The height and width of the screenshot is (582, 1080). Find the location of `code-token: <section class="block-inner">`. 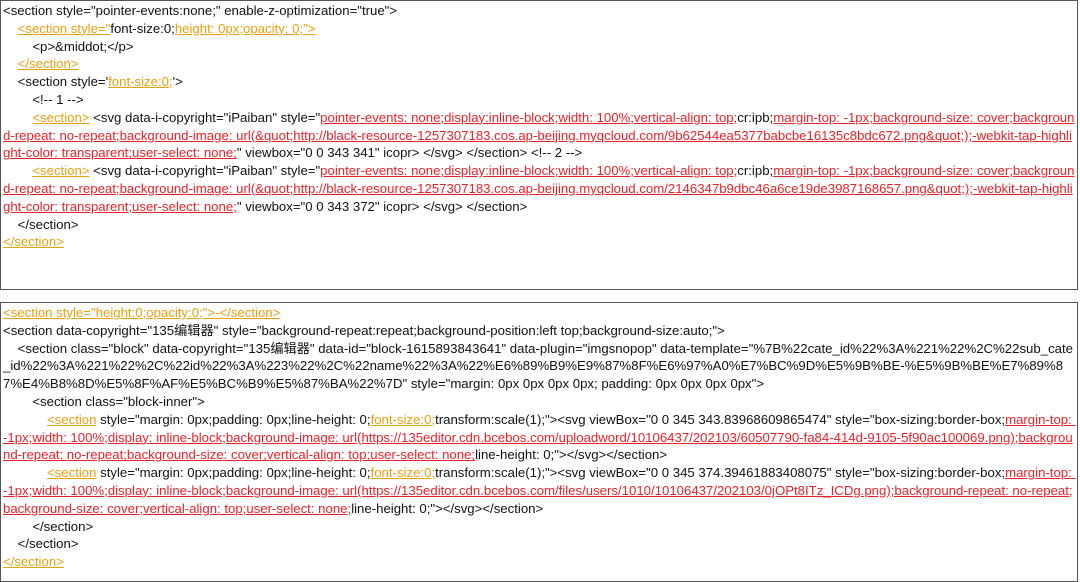

code-token: <section class="block-inner"> is located at coordinates (104, 401).